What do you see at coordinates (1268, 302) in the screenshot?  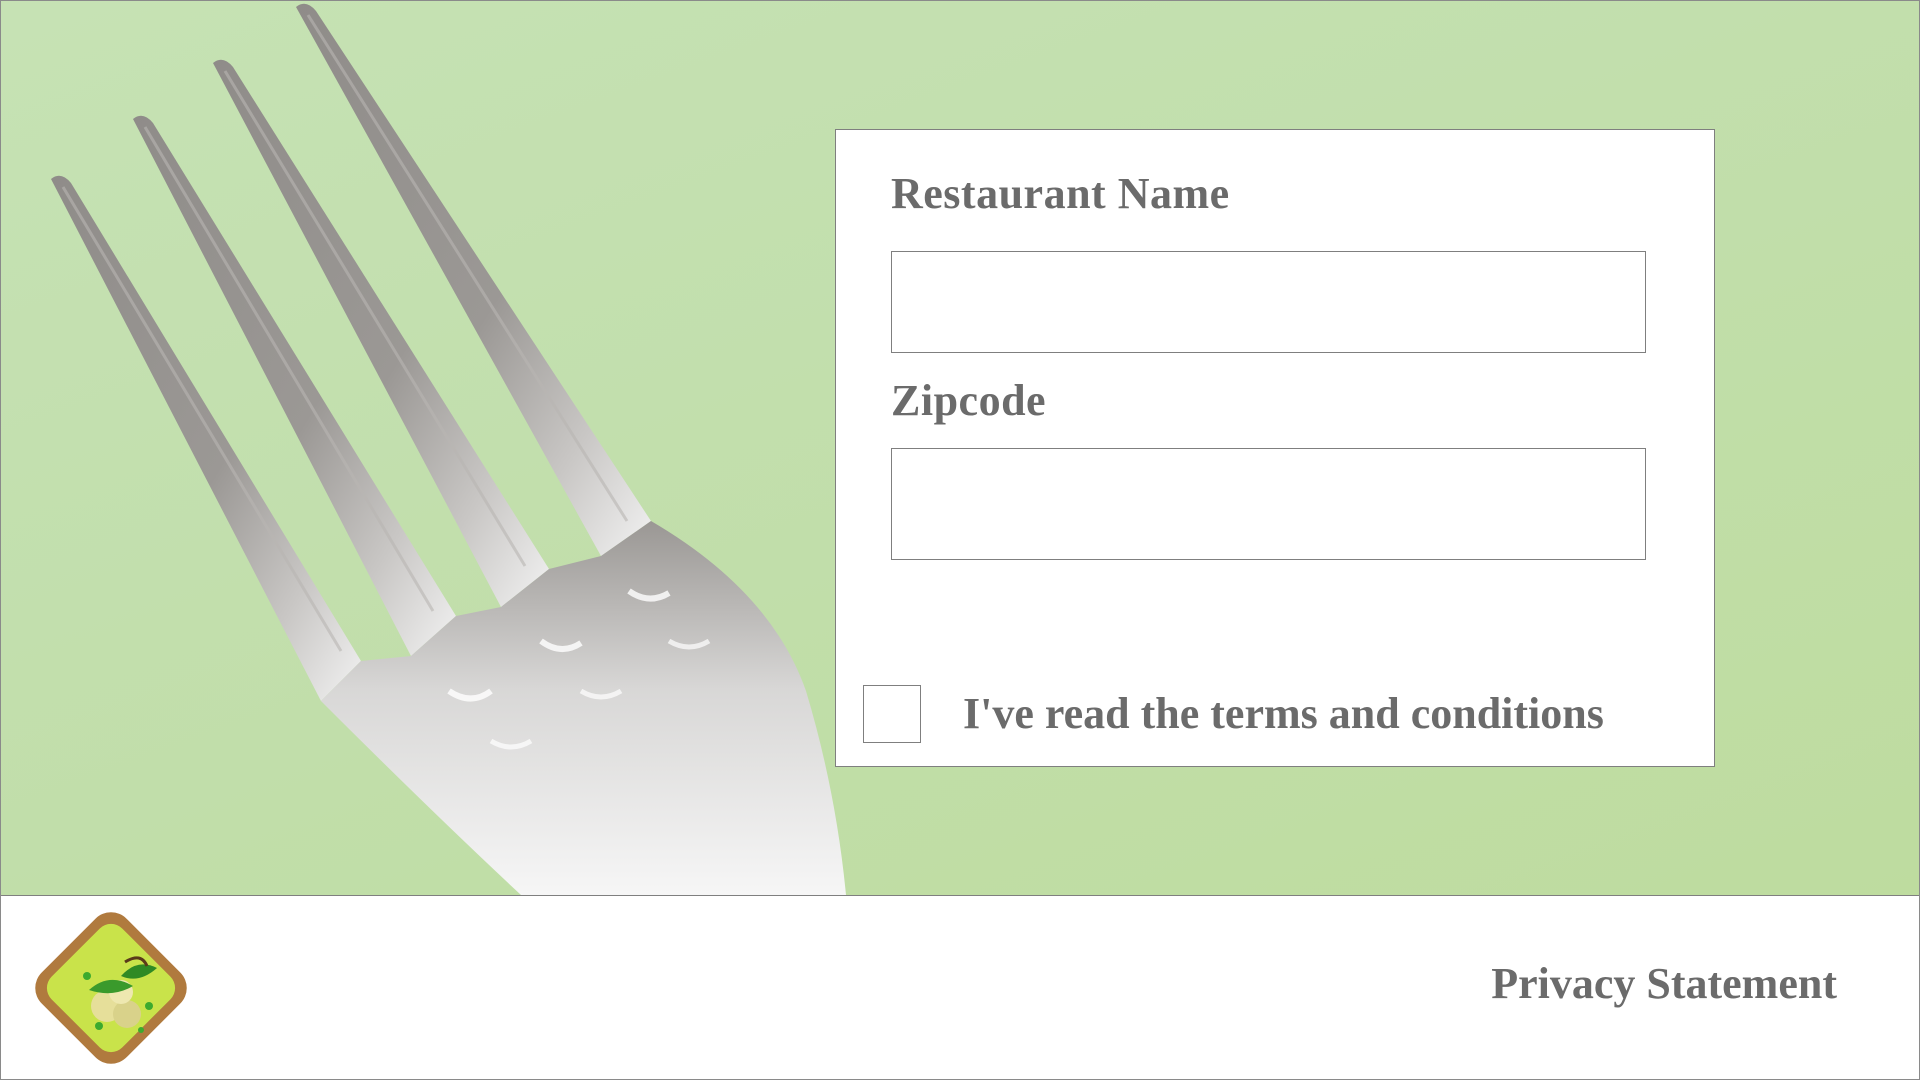 I see `restaurant-name-input` at bounding box center [1268, 302].